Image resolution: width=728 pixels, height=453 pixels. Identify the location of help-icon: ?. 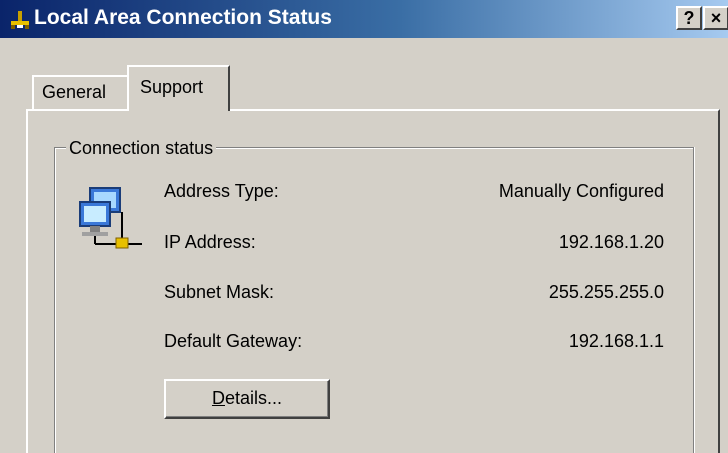
(689, 18).